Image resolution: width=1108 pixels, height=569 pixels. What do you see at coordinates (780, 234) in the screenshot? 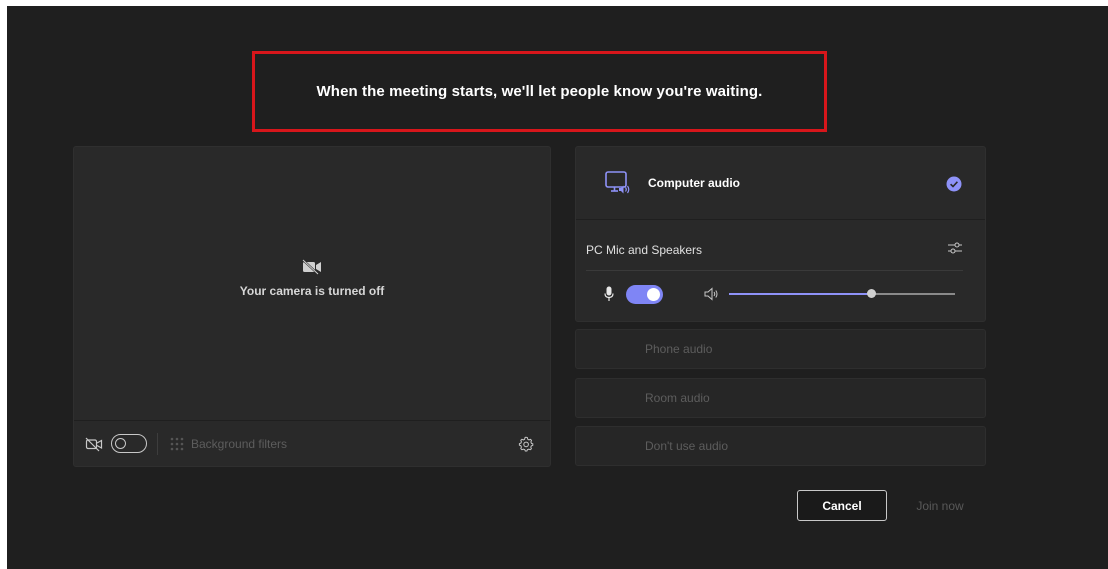
I see `audio-settings-card: Computer audio PC Mic and Speakers` at bounding box center [780, 234].